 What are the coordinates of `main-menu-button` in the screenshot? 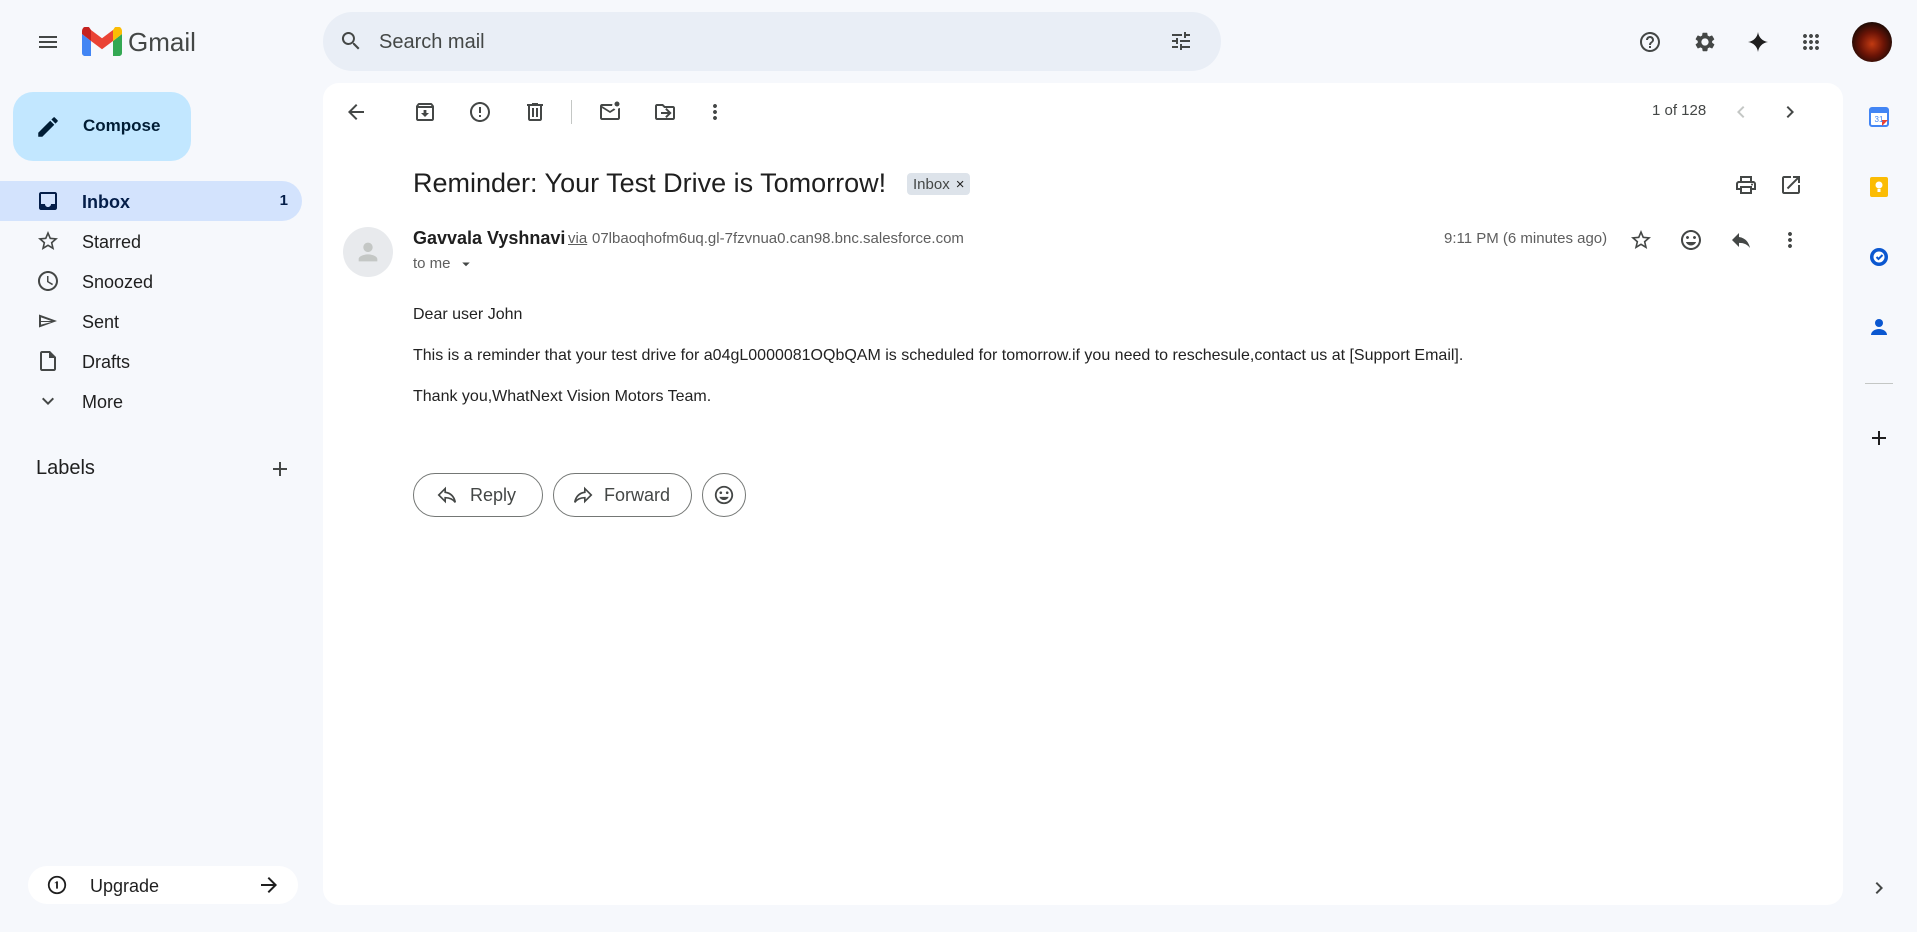 It's located at (48, 42).